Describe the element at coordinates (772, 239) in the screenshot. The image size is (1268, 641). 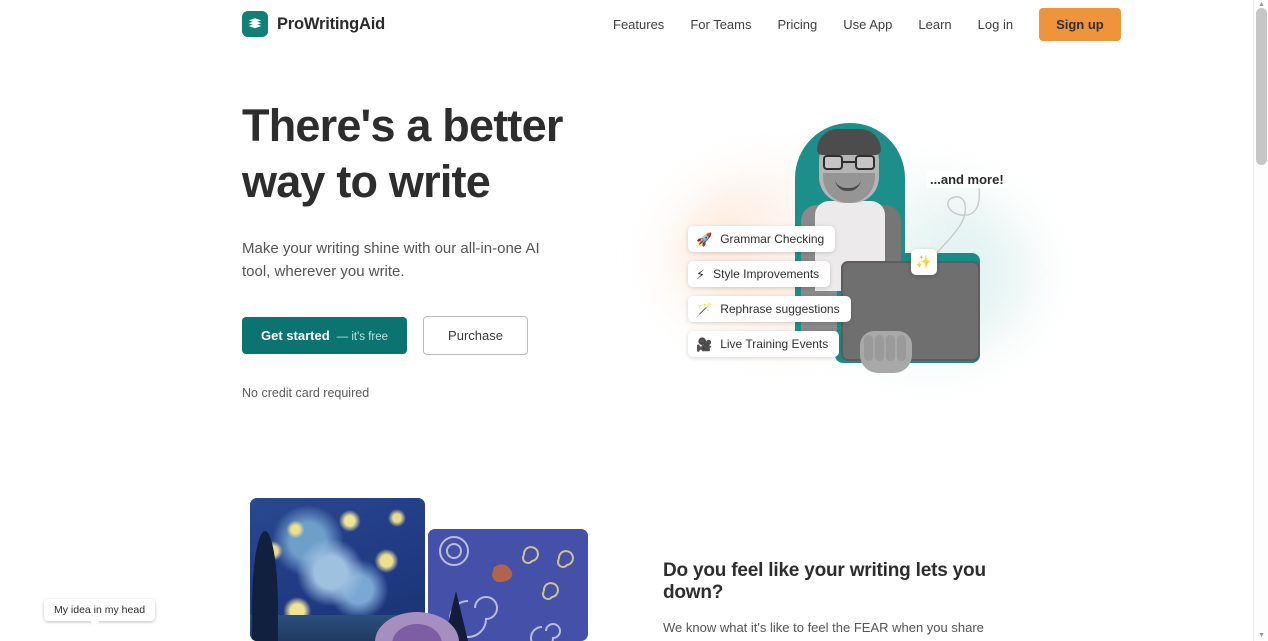
I see `feature-chip-label: Grammar Checking` at that location.